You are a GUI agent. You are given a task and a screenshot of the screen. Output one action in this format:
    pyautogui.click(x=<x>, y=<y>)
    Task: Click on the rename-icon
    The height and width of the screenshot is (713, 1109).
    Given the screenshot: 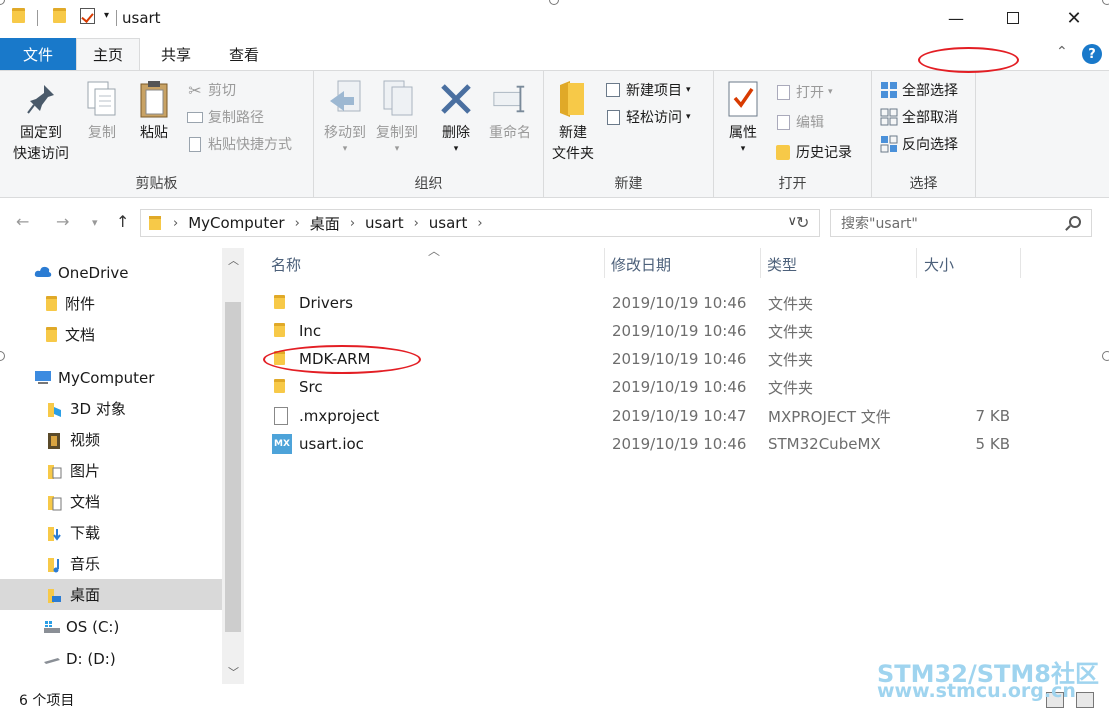 What is the action you would take?
    pyautogui.click(x=510, y=99)
    